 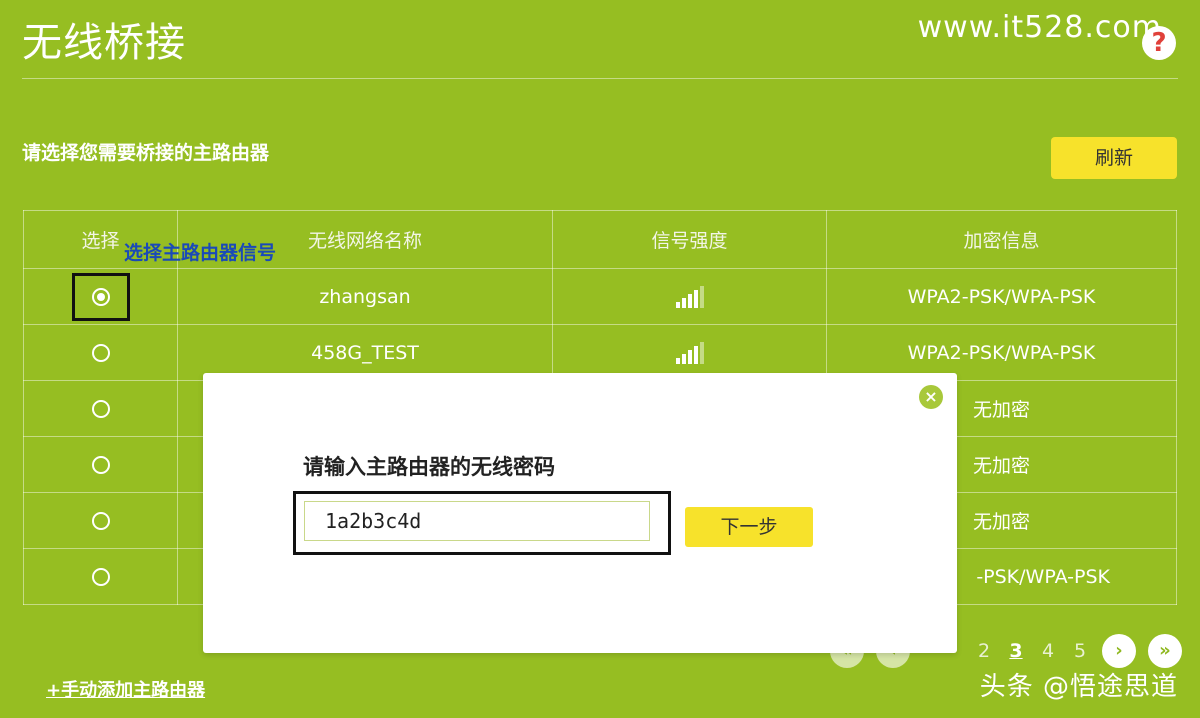 What do you see at coordinates (429, 467) in the screenshot?
I see `password-label: 请输入主路由器的无线密码` at bounding box center [429, 467].